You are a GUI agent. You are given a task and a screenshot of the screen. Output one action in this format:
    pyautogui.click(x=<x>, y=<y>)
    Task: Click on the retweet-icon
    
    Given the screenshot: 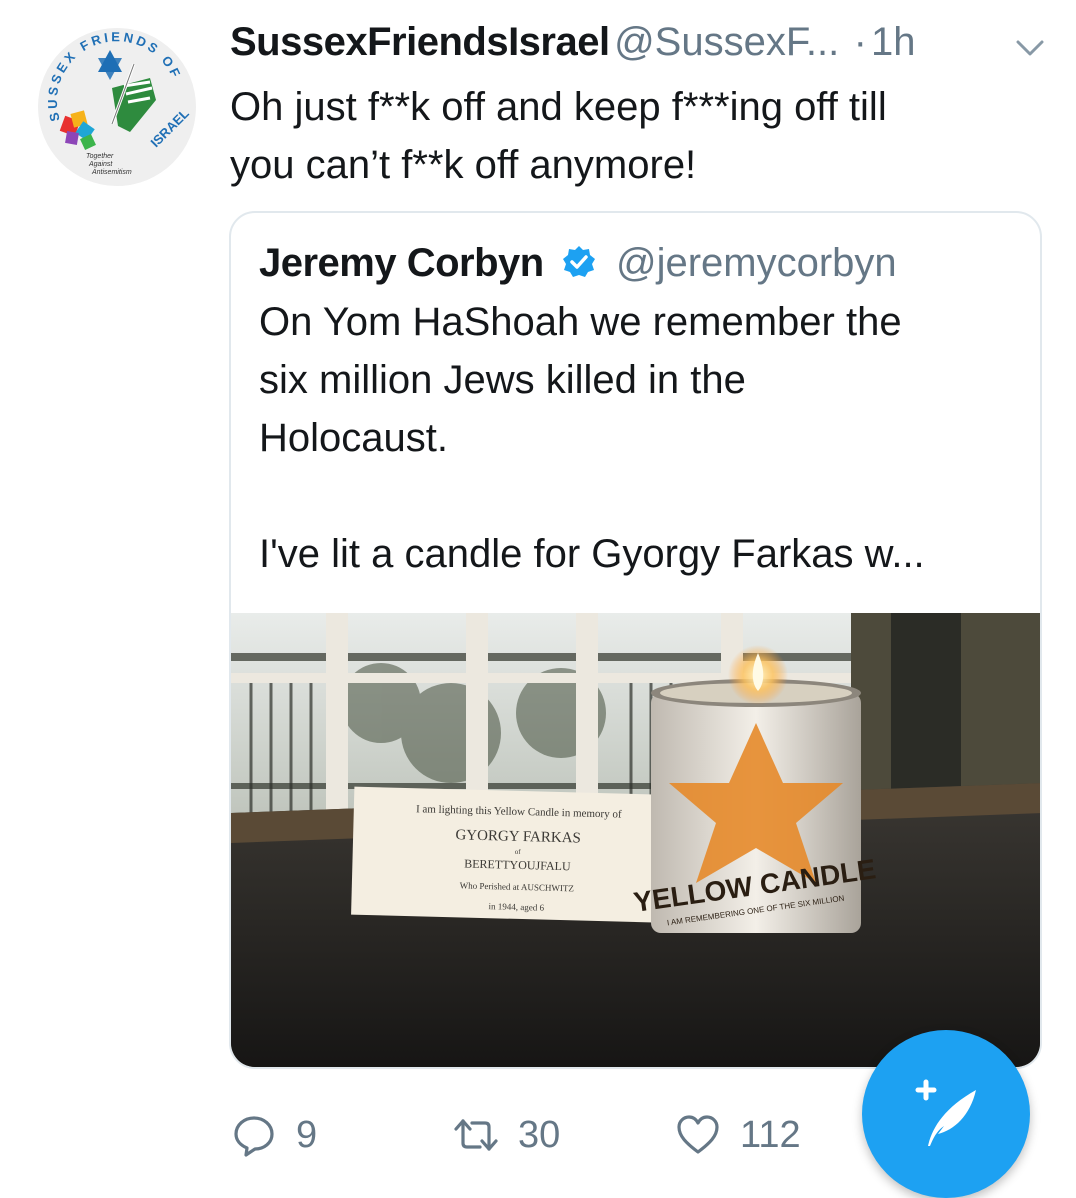 What is the action you would take?
    pyautogui.click(x=476, y=1135)
    